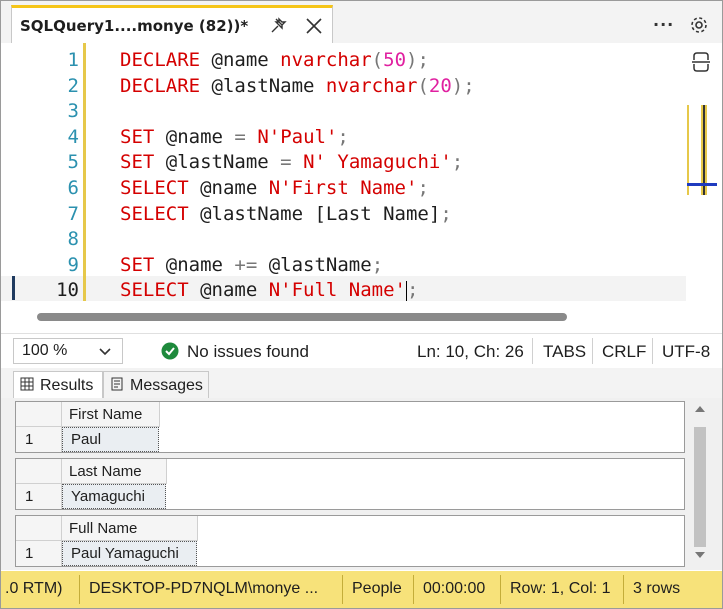 This screenshot has width=723, height=609. What do you see at coordinates (130, 528) in the screenshot?
I see `column-header: Full Name` at bounding box center [130, 528].